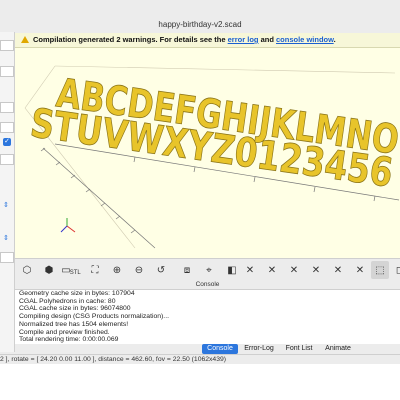  Describe the element at coordinates (49, 270) in the screenshot. I see `preview-icon: ⬢` at that location.